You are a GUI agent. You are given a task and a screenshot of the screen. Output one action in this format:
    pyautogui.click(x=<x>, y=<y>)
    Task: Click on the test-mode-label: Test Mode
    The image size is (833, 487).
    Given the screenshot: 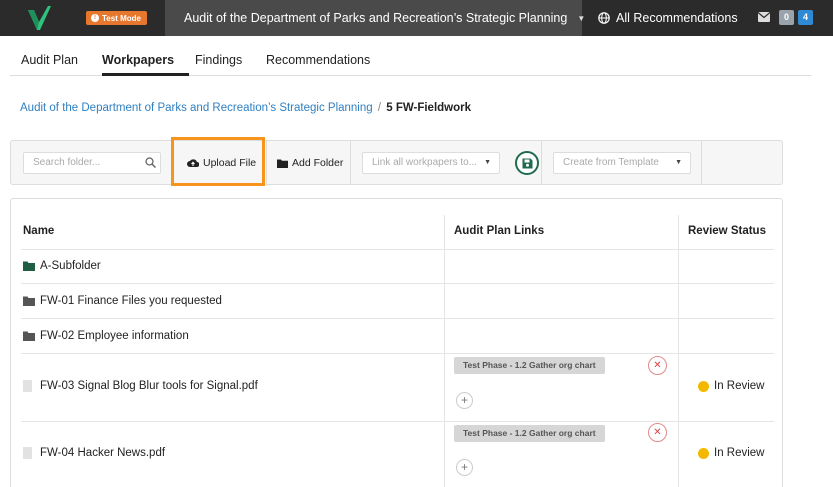 What is the action you would take?
    pyautogui.click(x=121, y=18)
    